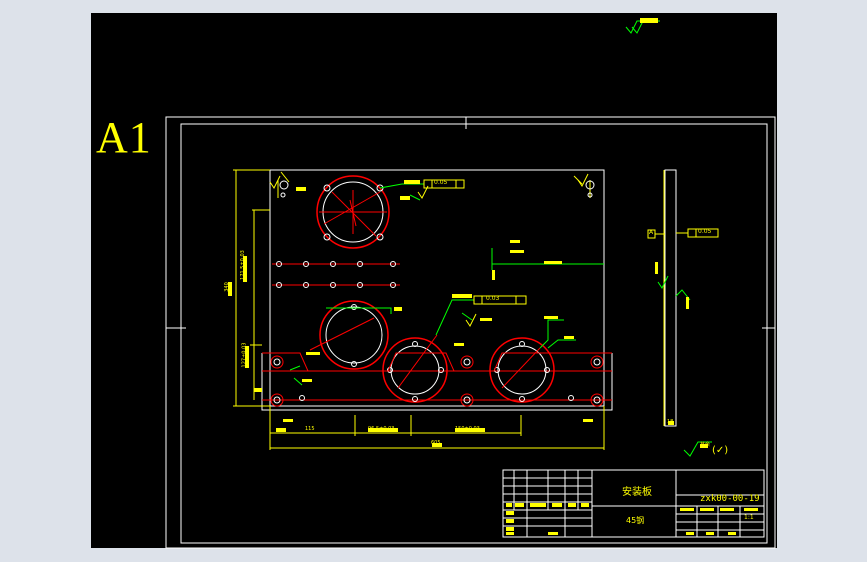 Image resolution: width=867 pixels, height=562 pixels. I want to click on title-block-scale: 1:1, so click(749, 517).